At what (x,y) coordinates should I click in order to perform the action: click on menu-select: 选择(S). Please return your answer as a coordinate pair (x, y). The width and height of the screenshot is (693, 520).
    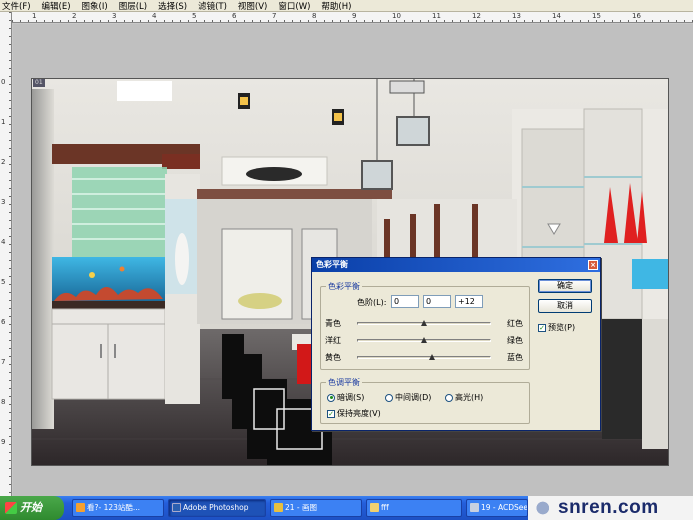
    Looking at the image, I should click on (172, 6).